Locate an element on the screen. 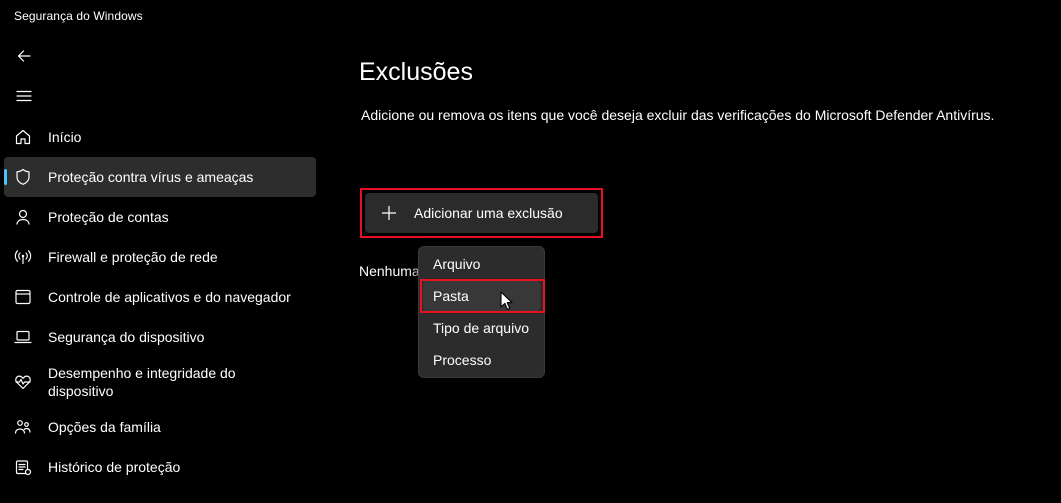 The image size is (1061, 503). selection-indicator is located at coordinates (5, 177).